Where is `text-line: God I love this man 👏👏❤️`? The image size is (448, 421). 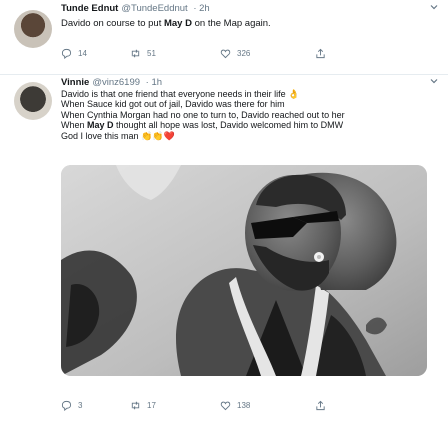 text-line: God I love this man 👏👏❤️ is located at coordinates (118, 135).